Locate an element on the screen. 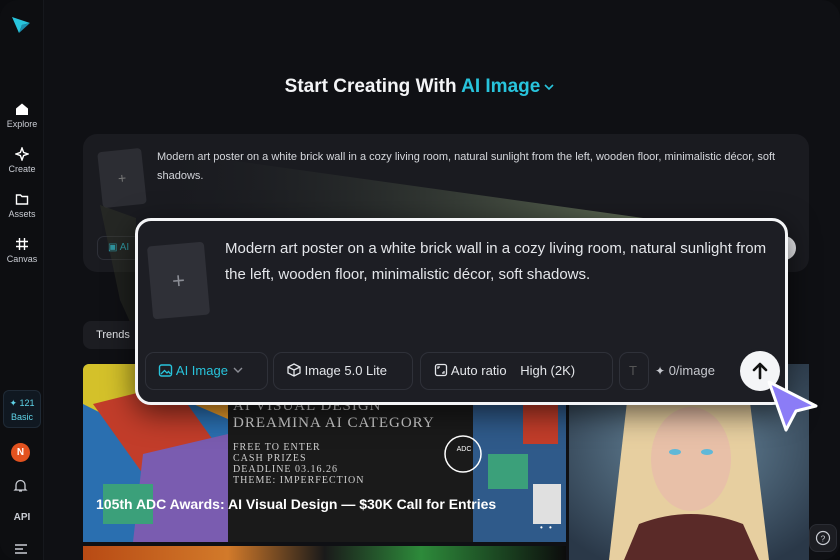 Image resolution: width=840 pixels, height=560 pixels. ratio-quality-chip: Auto ratio High (2K) is located at coordinates (516, 371).